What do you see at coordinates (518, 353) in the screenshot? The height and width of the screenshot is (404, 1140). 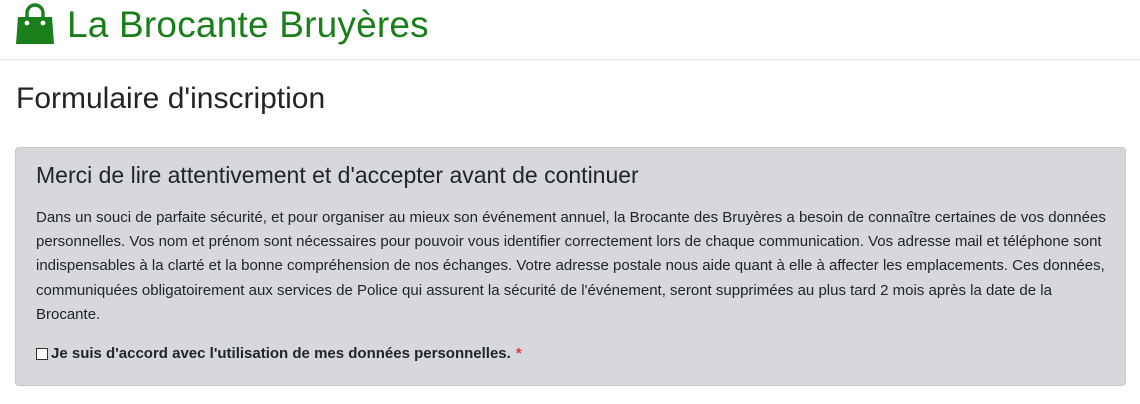 I see `required-marker: *` at bounding box center [518, 353].